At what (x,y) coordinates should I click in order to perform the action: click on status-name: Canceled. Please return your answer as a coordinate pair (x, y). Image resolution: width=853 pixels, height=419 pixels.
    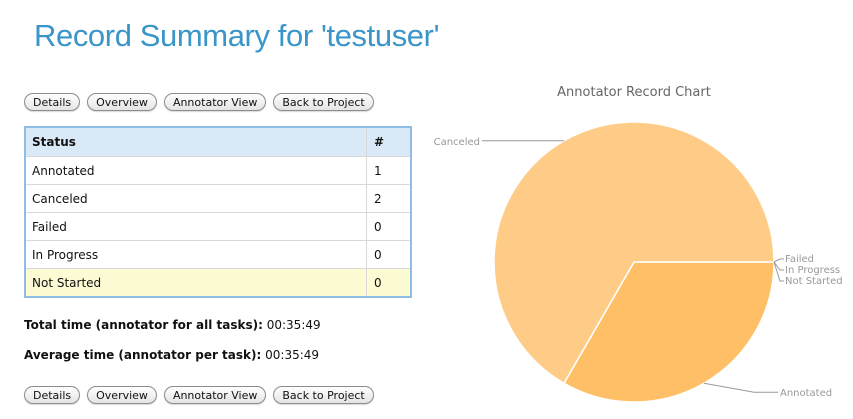
    Looking at the image, I should click on (196, 198).